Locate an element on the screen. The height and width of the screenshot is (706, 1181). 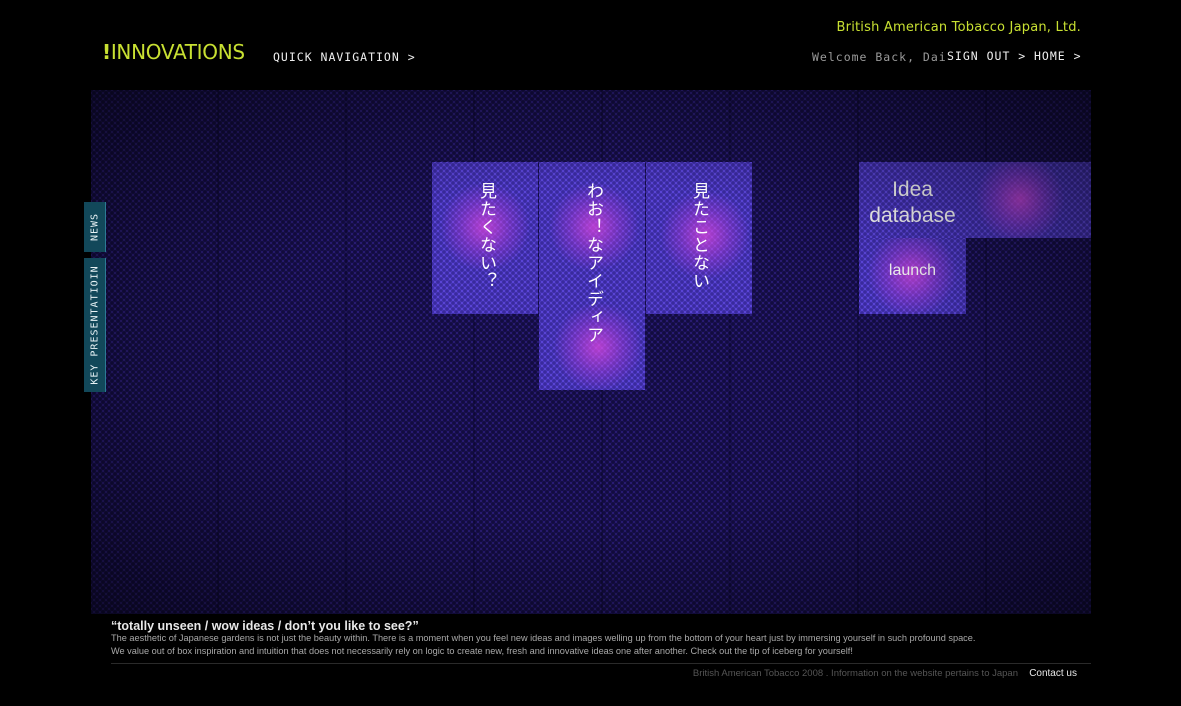
tile-wow-idea-label: わお！なアイディア is located at coordinates (593, 263).